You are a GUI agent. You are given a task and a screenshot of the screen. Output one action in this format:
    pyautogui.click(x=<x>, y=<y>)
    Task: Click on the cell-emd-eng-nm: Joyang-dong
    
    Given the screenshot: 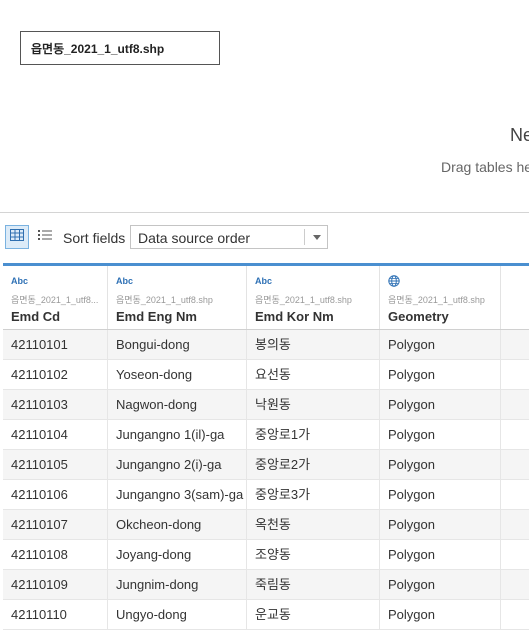 What is the action you would take?
    pyautogui.click(x=177, y=554)
    